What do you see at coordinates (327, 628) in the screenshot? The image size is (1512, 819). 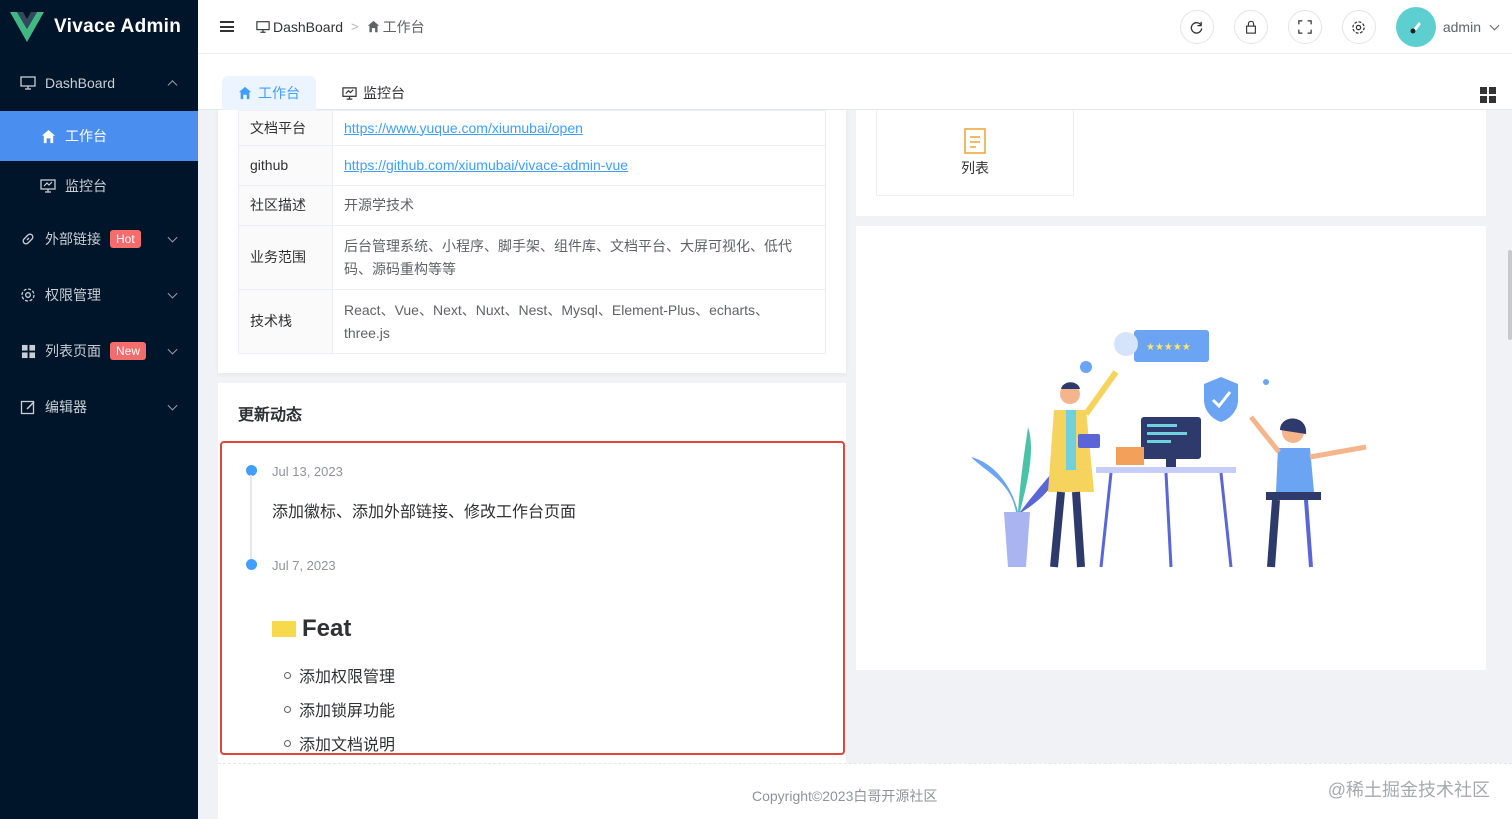 I see `feat-label: Feat` at bounding box center [327, 628].